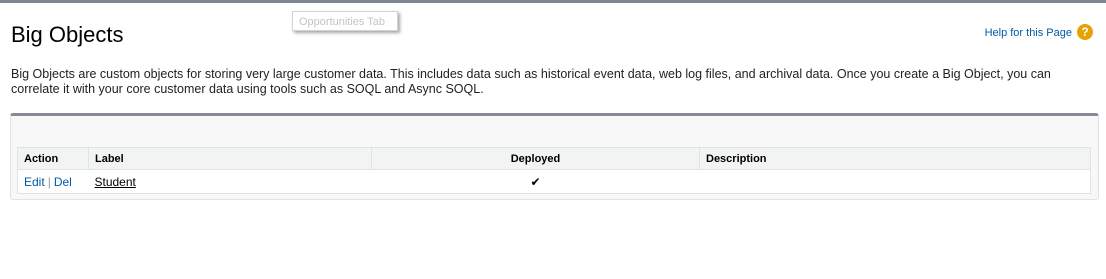 This screenshot has width=1106, height=279. What do you see at coordinates (63, 182) in the screenshot?
I see `delete-link: Del` at bounding box center [63, 182].